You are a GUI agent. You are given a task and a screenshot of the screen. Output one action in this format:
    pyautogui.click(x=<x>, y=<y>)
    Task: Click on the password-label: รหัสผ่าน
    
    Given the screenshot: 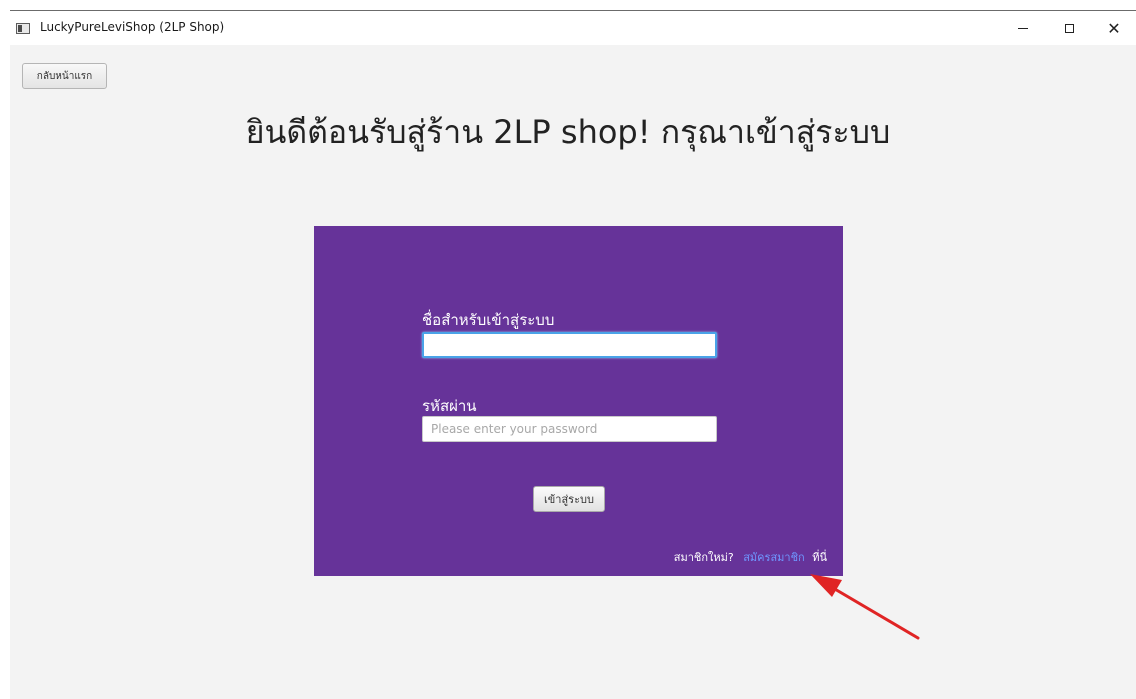 What is the action you would take?
    pyautogui.click(x=449, y=406)
    